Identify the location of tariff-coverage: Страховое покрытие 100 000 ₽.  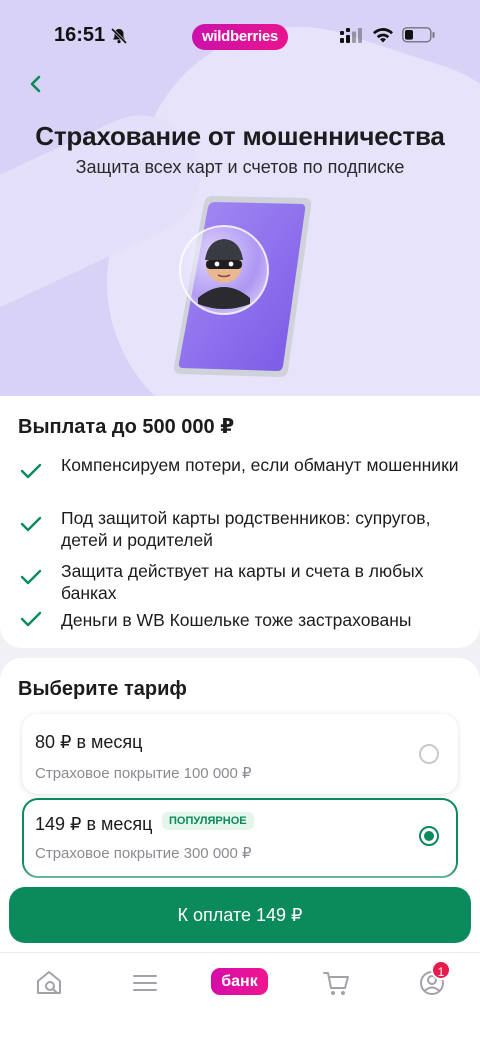
(143, 773).